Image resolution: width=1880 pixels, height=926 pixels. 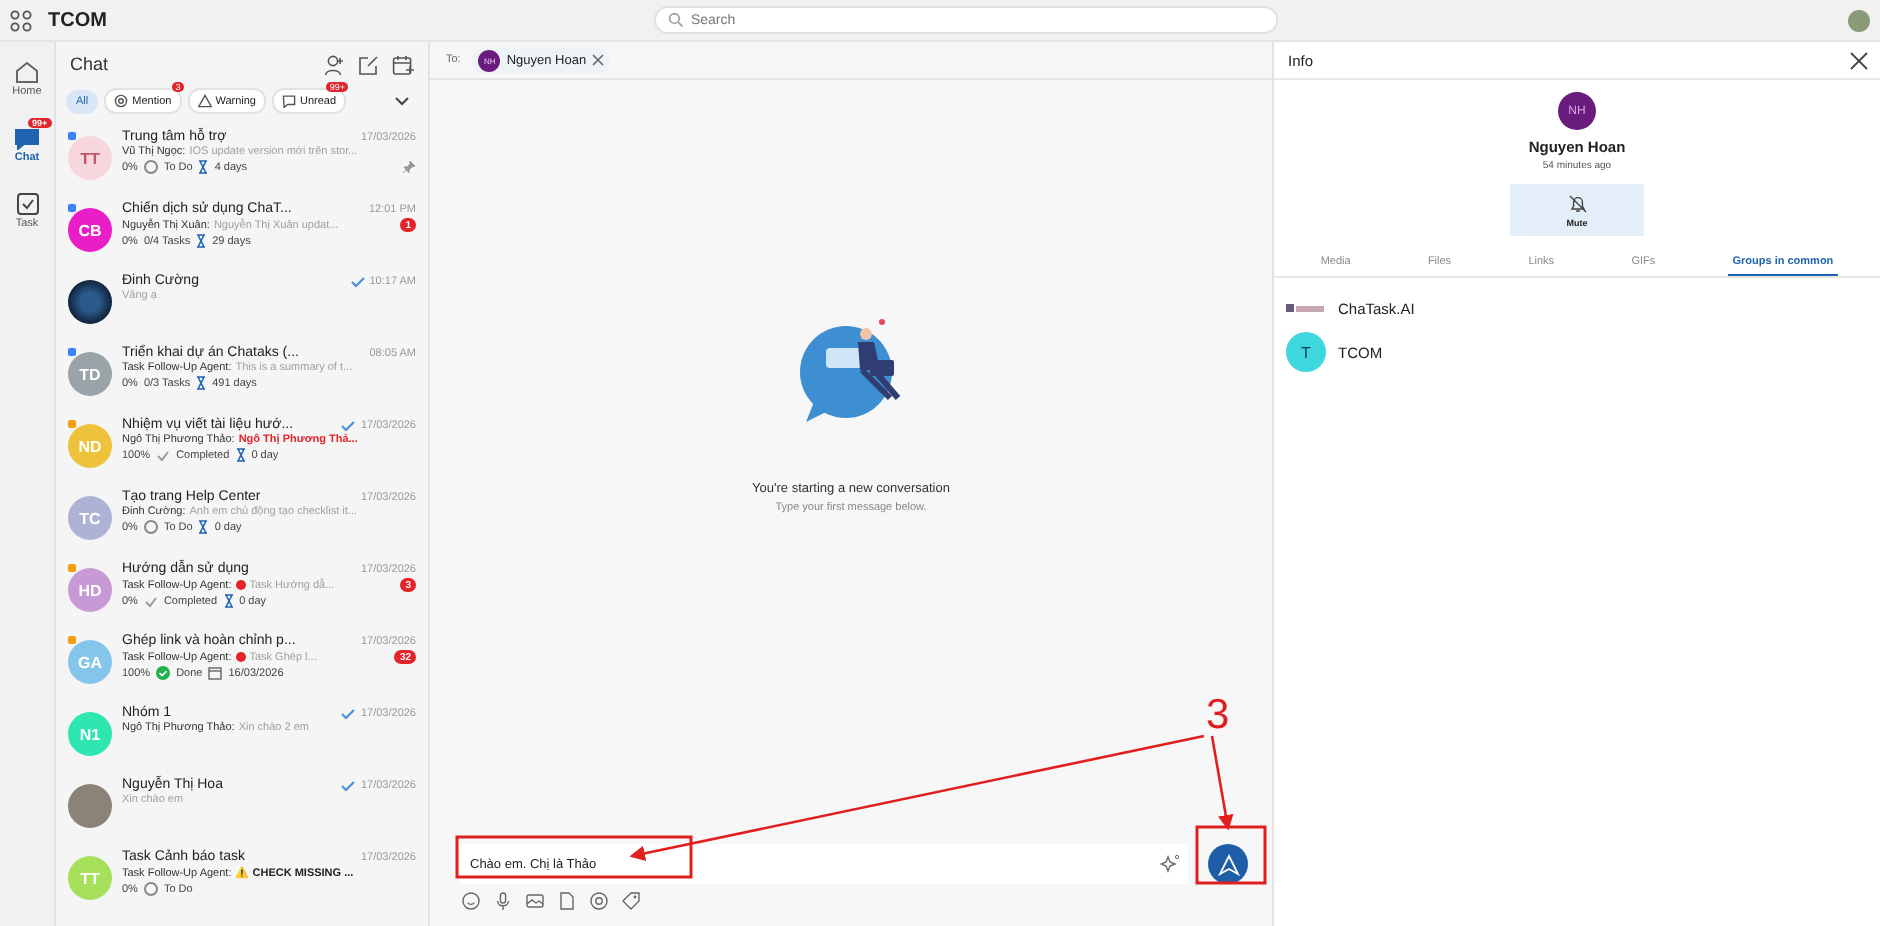 What do you see at coordinates (471, 901) in the screenshot?
I see `emoji-icon` at bounding box center [471, 901].